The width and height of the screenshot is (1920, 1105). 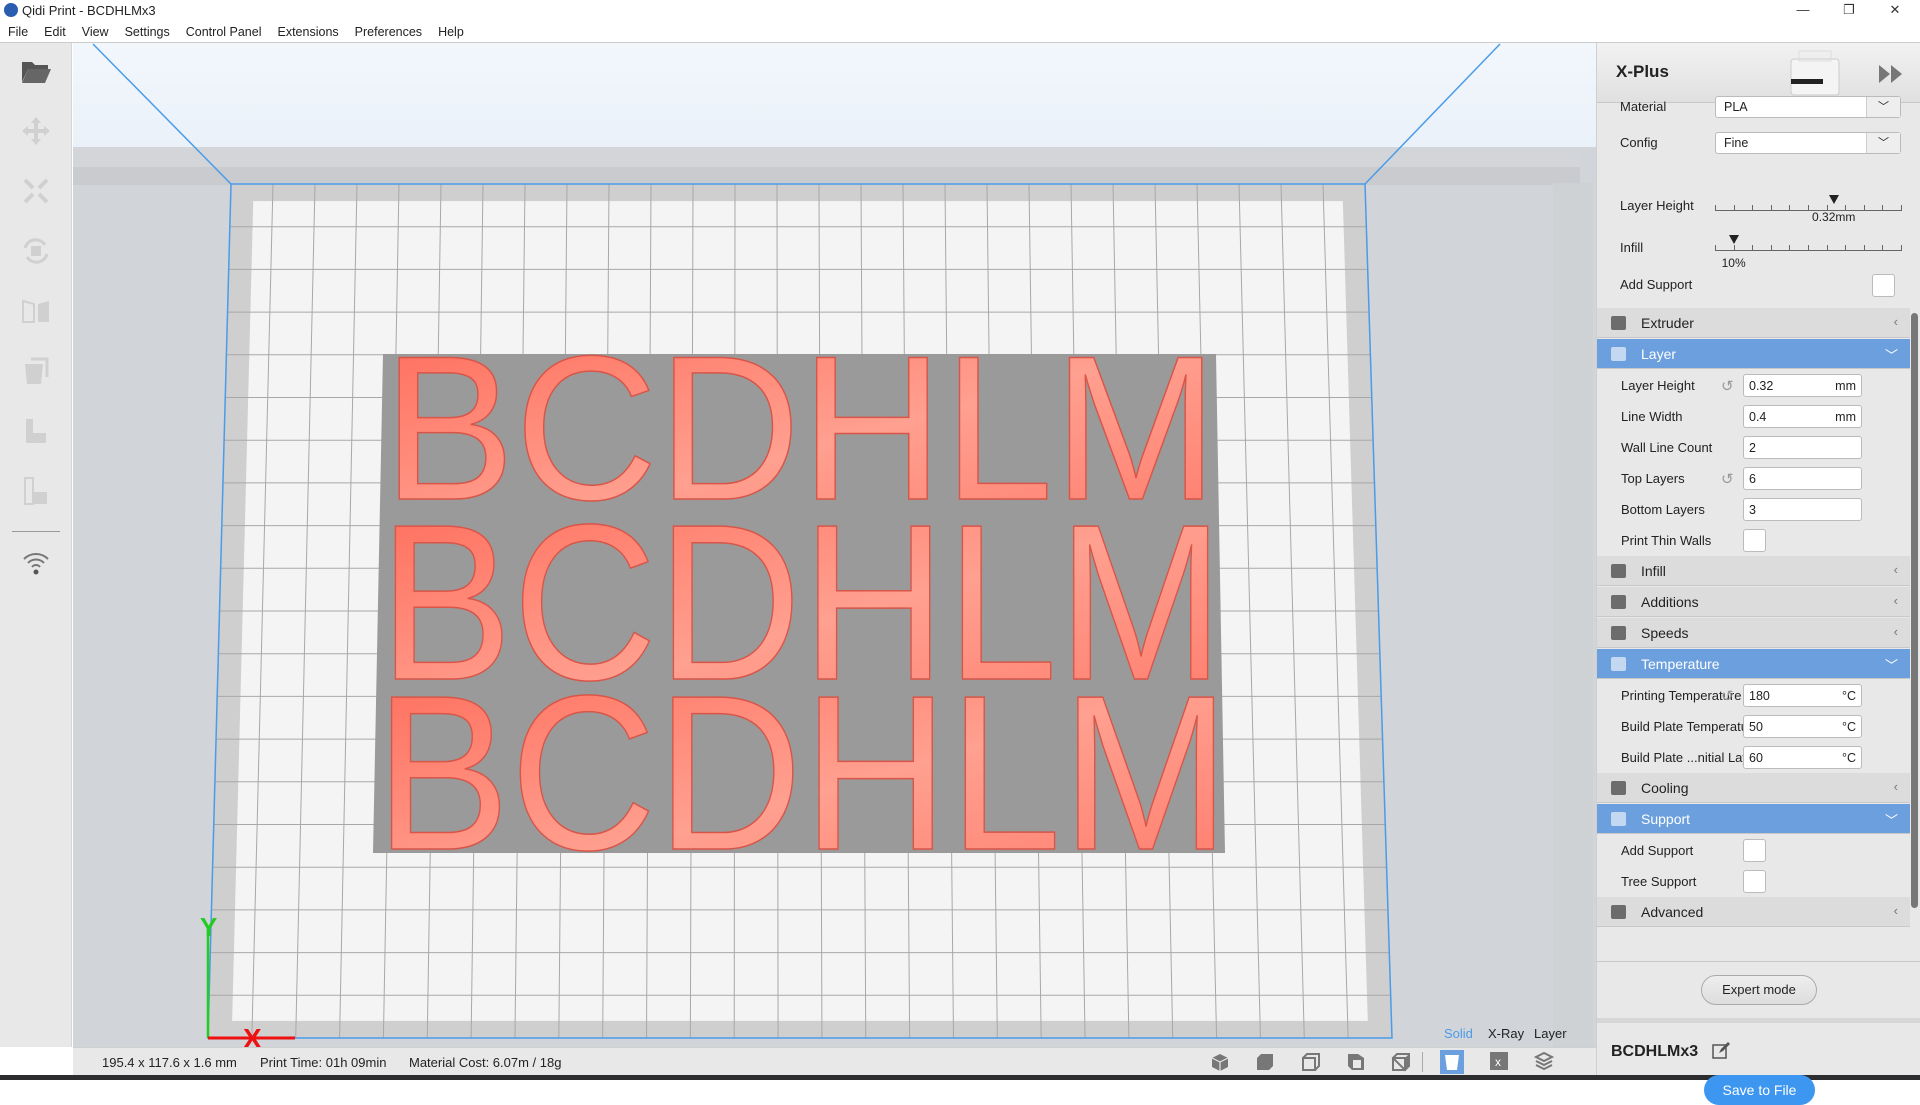 What do you see at coordinates (18, 30) in the screenshot?
I see `menu-file: File` at bounding box center [18, 30].